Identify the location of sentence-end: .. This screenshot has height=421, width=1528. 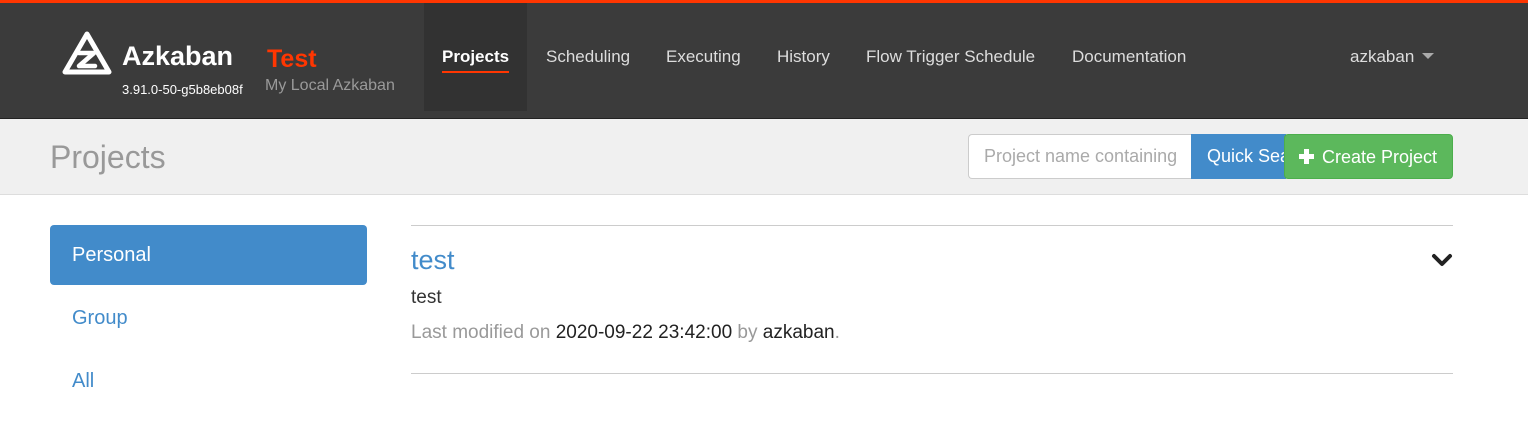
(837, 332).